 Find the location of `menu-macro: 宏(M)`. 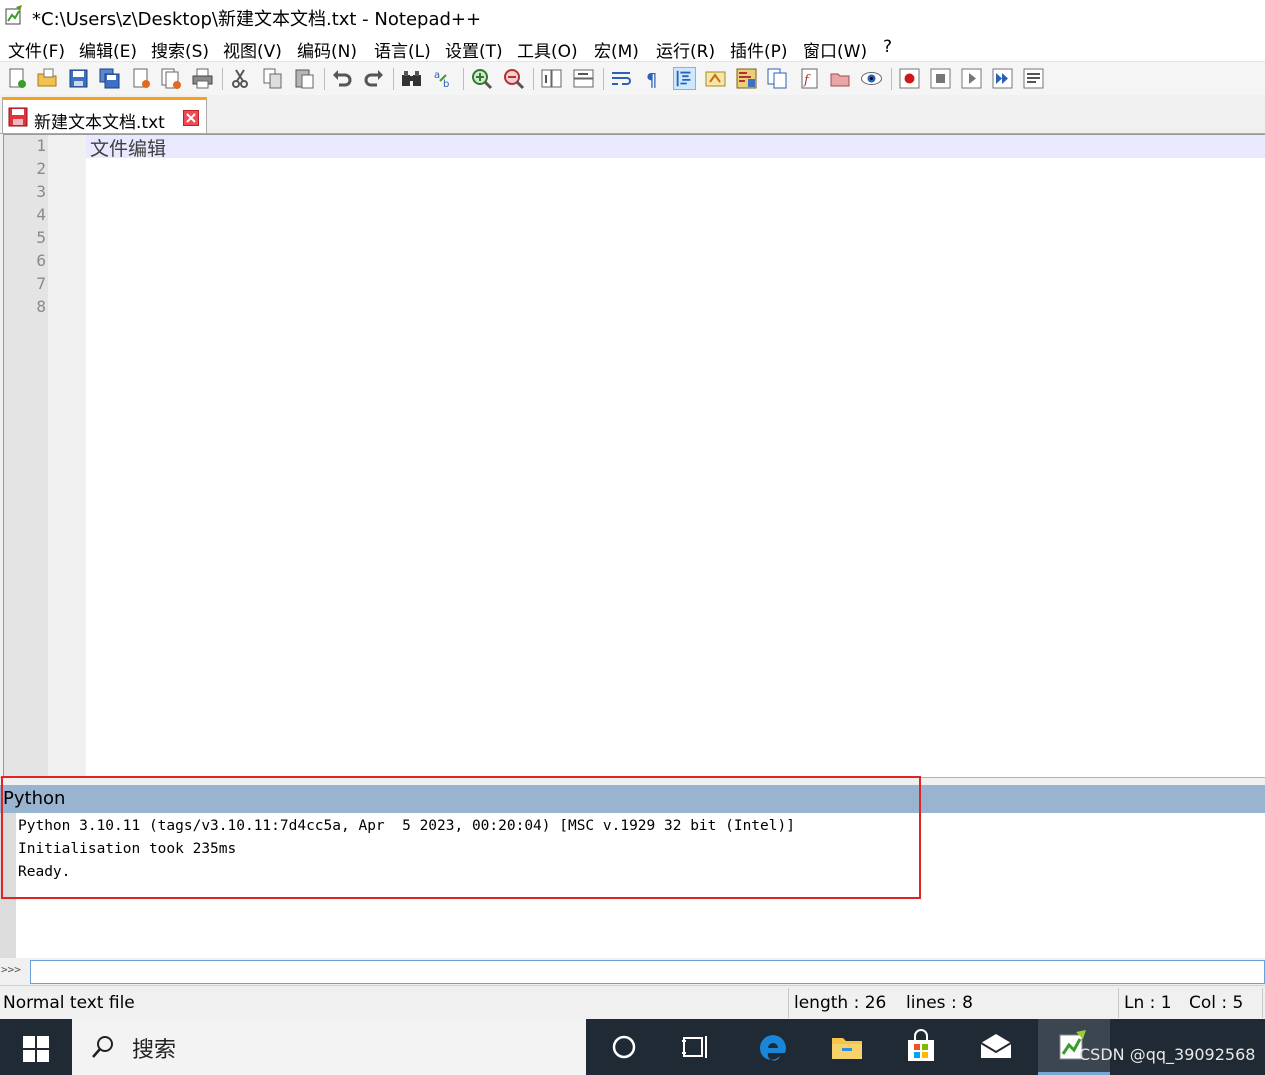

menu-macro: 宏(M) is located at coordinates (616, 49).